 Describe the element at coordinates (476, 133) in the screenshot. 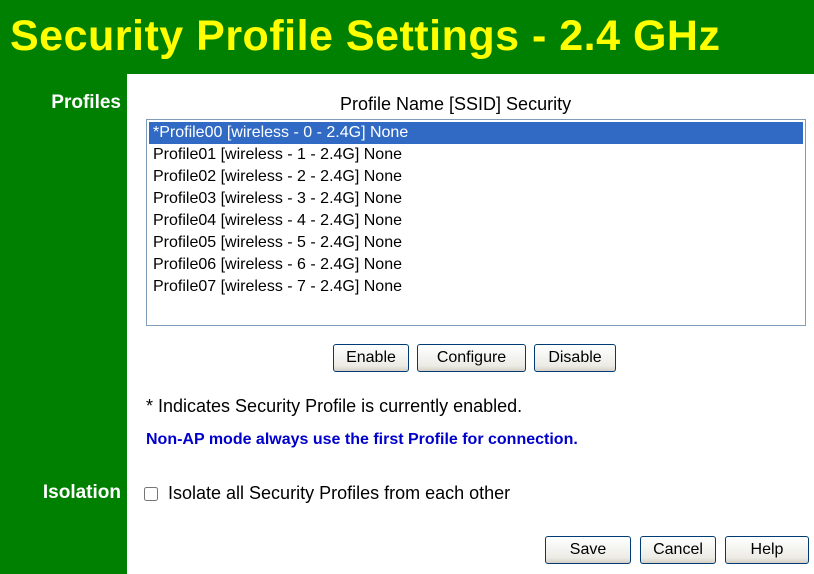

I see `profile-option-0: *Profile00 [wireless - 0 - 2.4G] None` at that location.